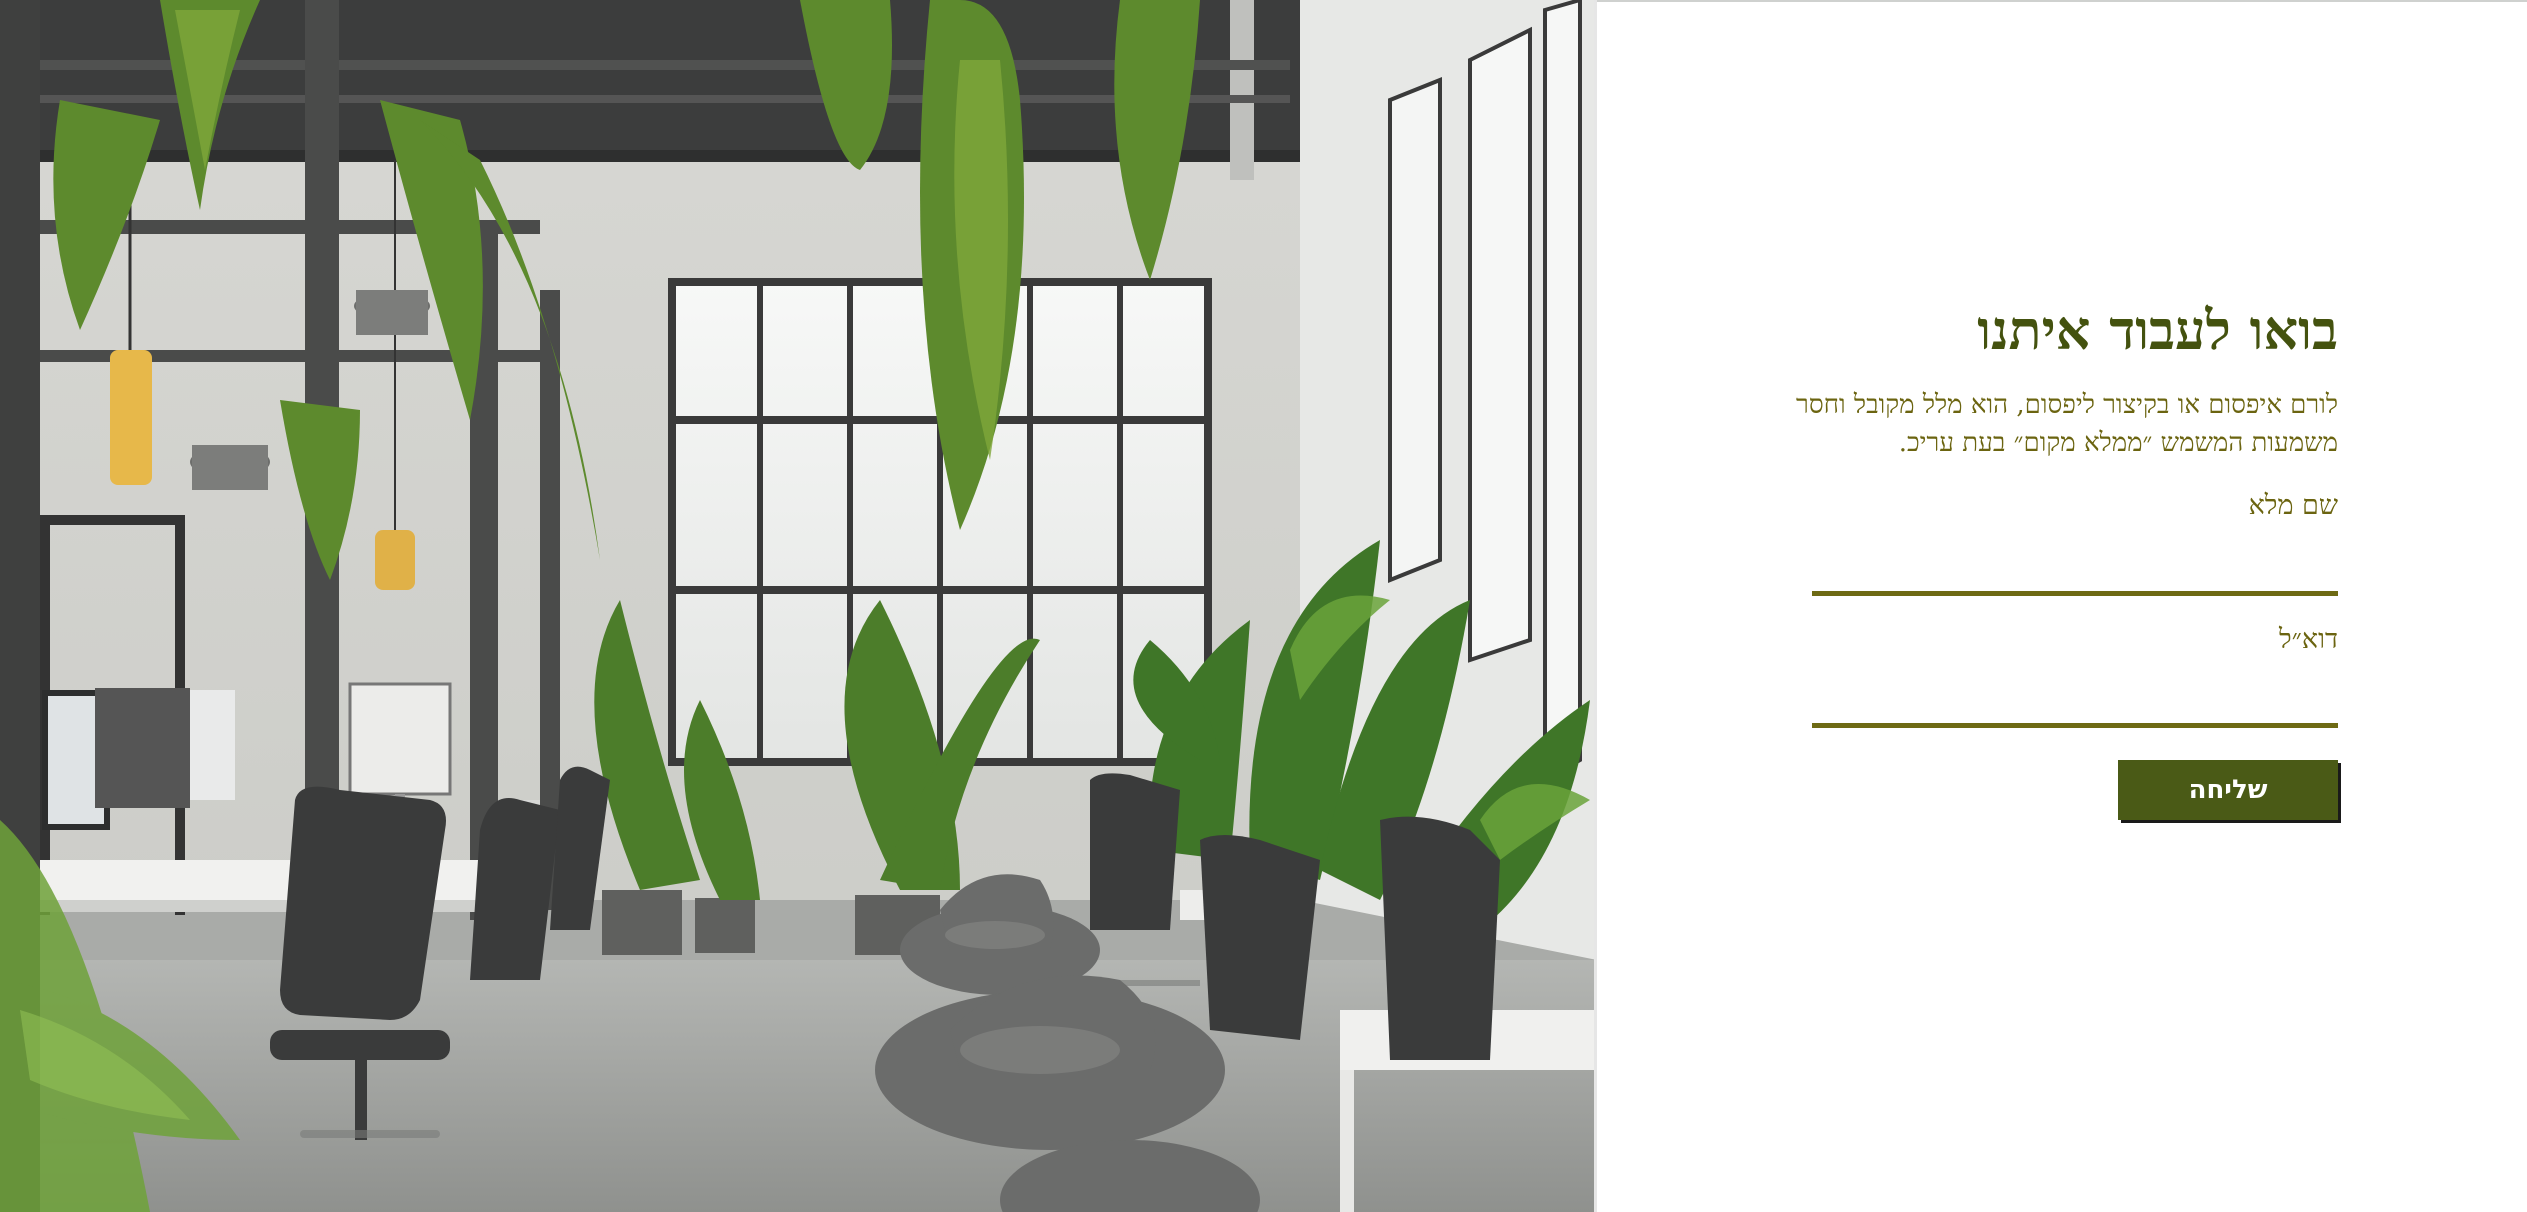 This screenshot has height=1212, width=2527. I want to click on form-title: בואו לעבוד איתנו, so click(2157, 330).